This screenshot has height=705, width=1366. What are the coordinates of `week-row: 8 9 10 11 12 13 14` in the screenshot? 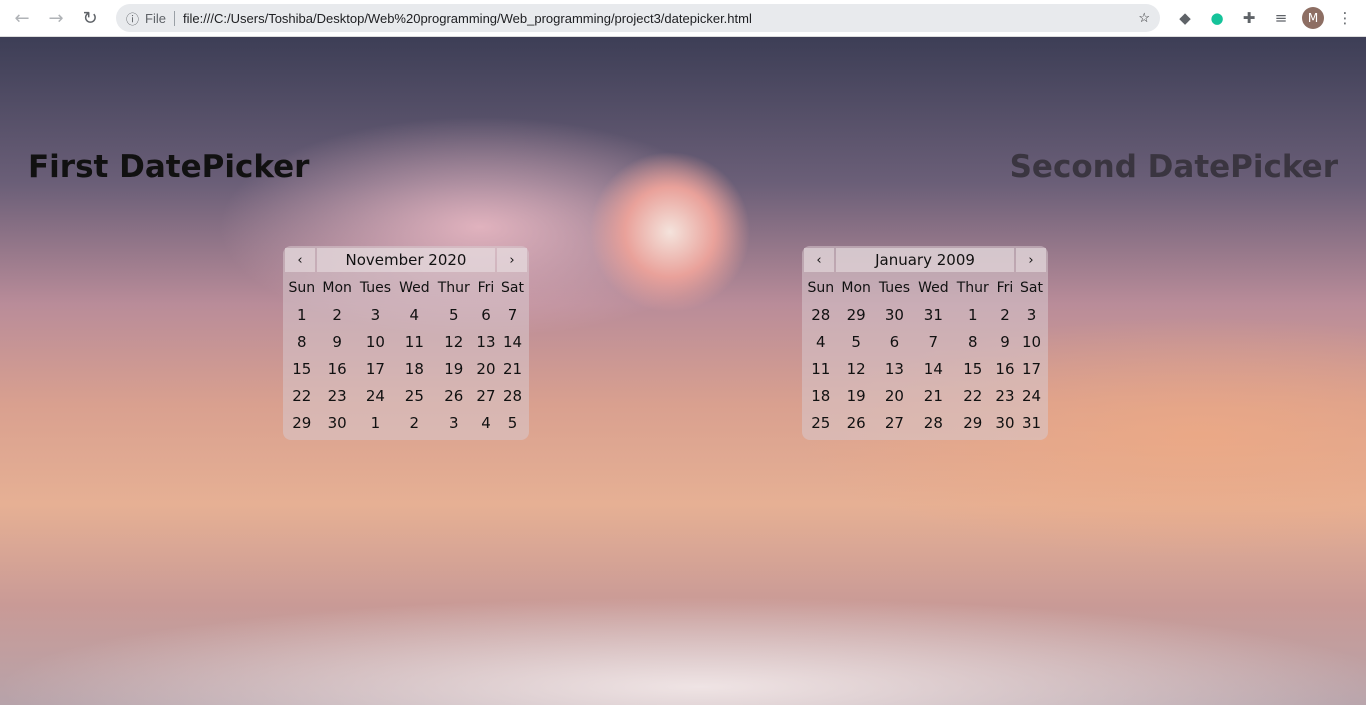 It's located at (406, 341).